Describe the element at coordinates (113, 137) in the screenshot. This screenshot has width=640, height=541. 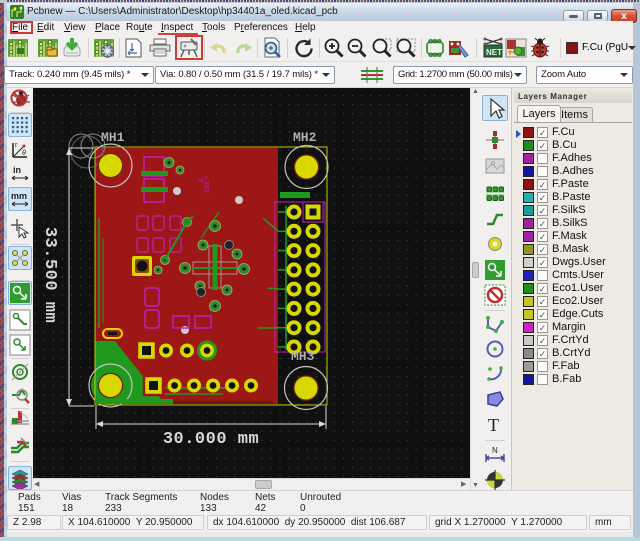
I see `svg-text: MH1` at that location.